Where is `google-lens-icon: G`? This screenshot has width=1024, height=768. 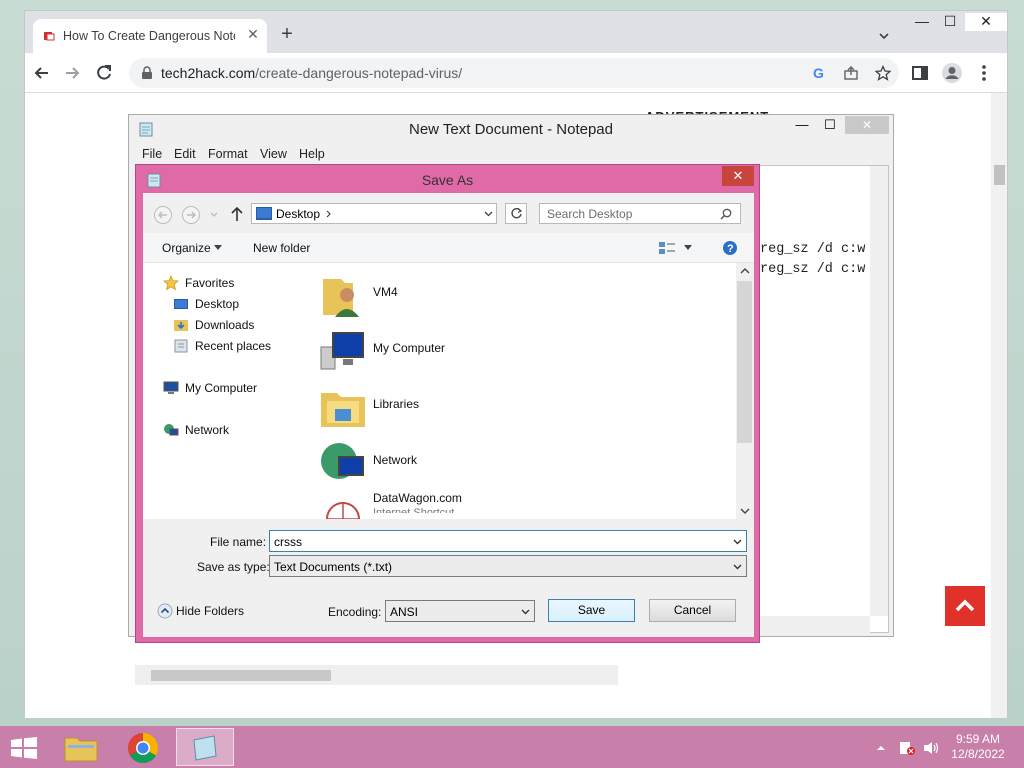 google-lens-icon: G is located at coordinates (819, 73).